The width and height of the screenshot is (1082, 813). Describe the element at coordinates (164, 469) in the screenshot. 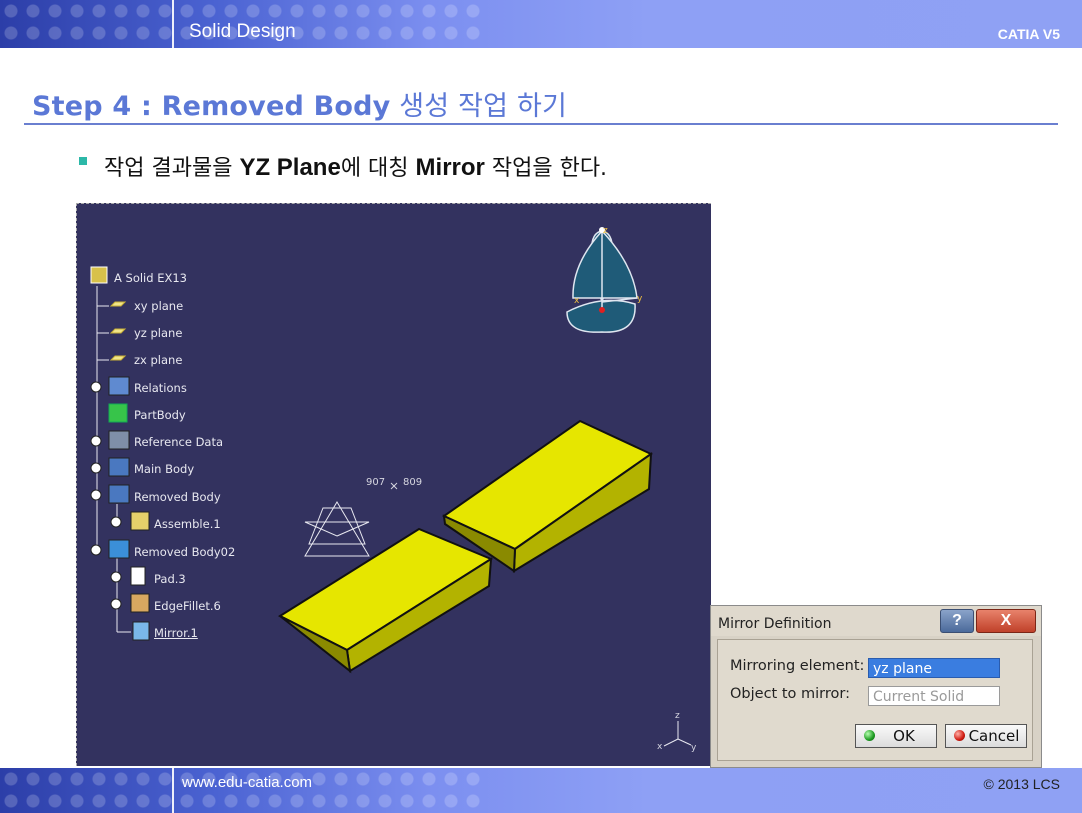

I see `tree-item-main-body: Main Body` at that location.